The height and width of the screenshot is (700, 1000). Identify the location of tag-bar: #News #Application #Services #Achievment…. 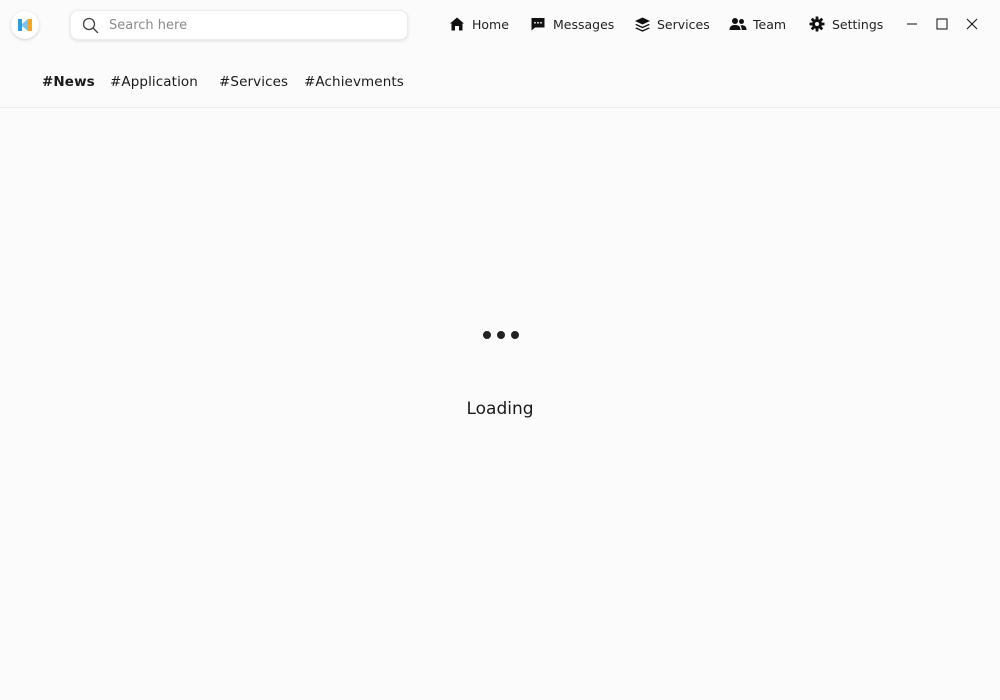
(500, 79).